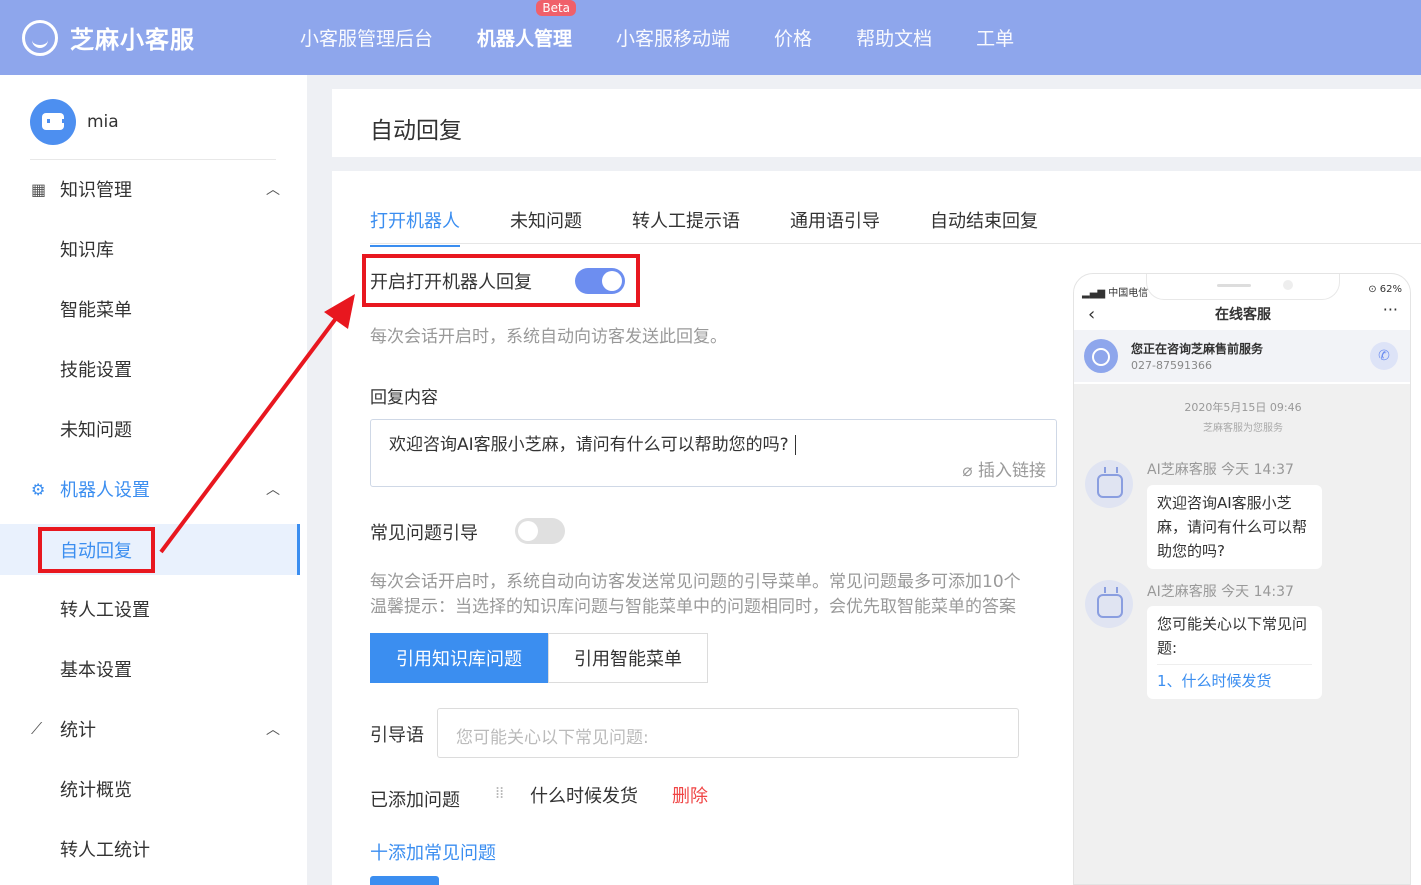 The width and height of the screenshot is (1421, 885). I want to click on signal-icon: ▂▄▆, so click(1095, 293).